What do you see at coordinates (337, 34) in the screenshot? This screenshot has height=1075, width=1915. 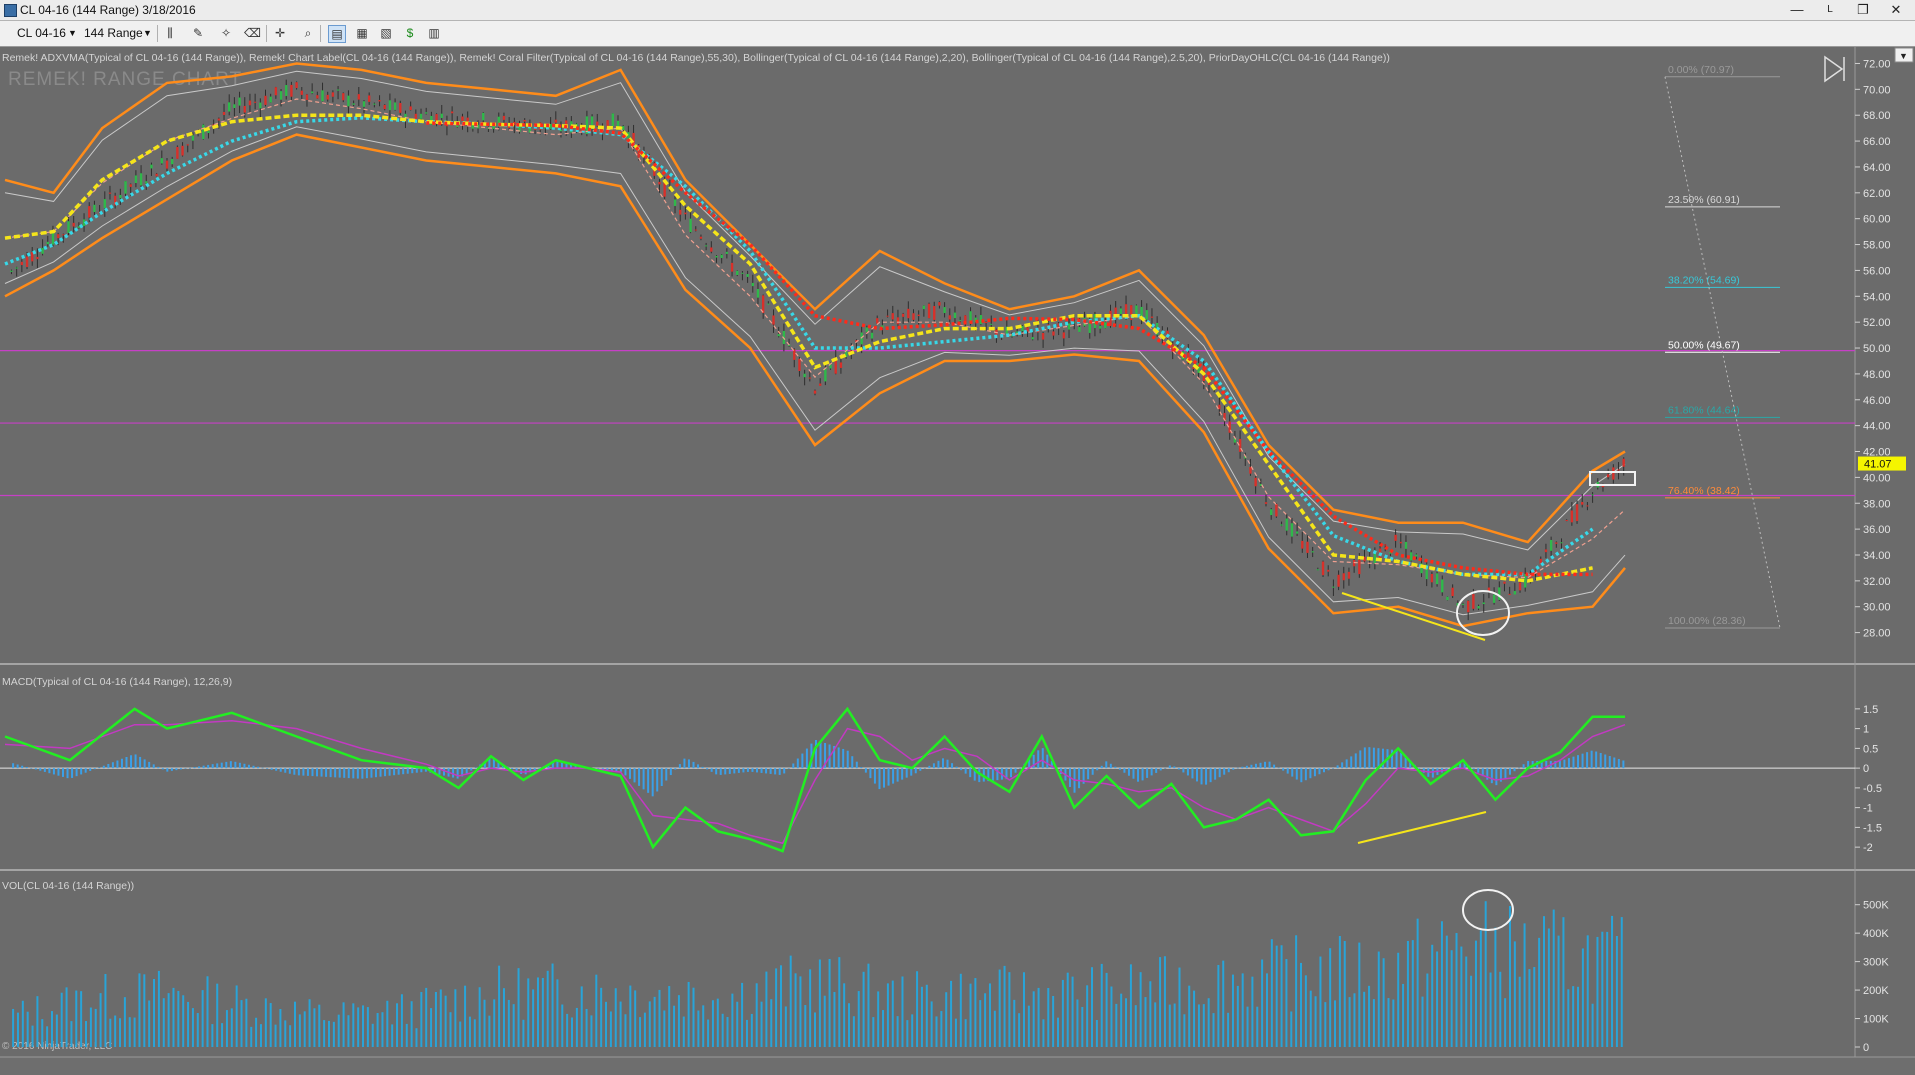 I see `chart-properties-icon: ▤` at bounding box center [337, 34].